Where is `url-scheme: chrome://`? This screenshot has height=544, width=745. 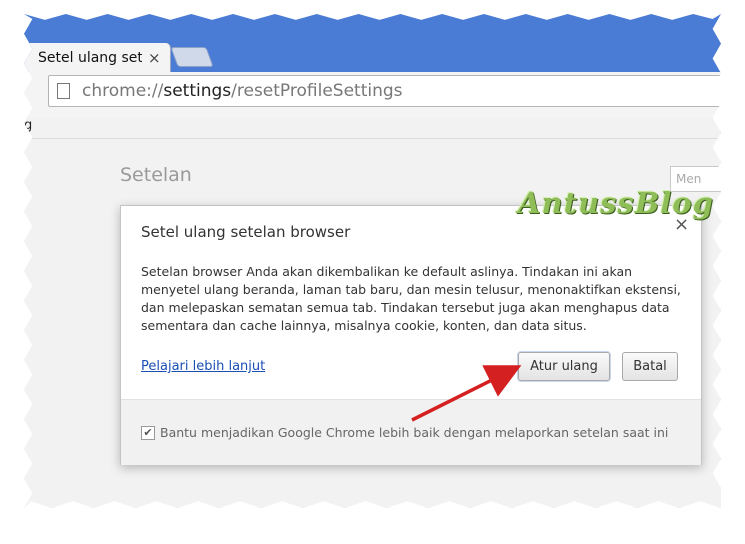 url-scheme: chrome:// is located at coordinates (123, 91).